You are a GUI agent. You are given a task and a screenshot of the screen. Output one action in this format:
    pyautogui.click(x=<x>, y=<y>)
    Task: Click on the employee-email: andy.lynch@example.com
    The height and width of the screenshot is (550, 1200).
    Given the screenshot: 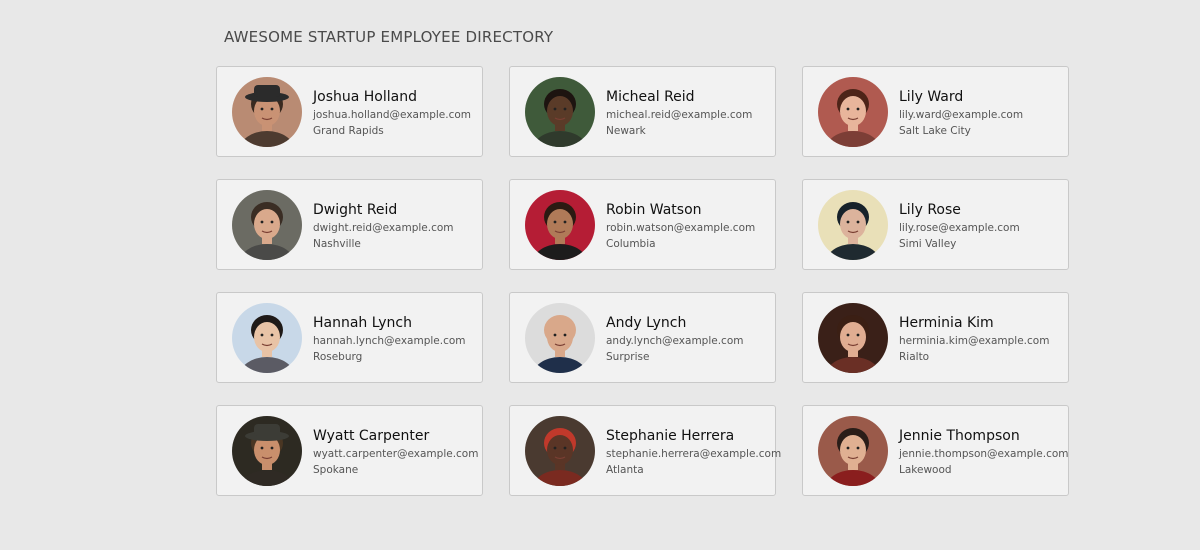 What is the action you would take?
    pyautogui.click(x=675, y=341)
    